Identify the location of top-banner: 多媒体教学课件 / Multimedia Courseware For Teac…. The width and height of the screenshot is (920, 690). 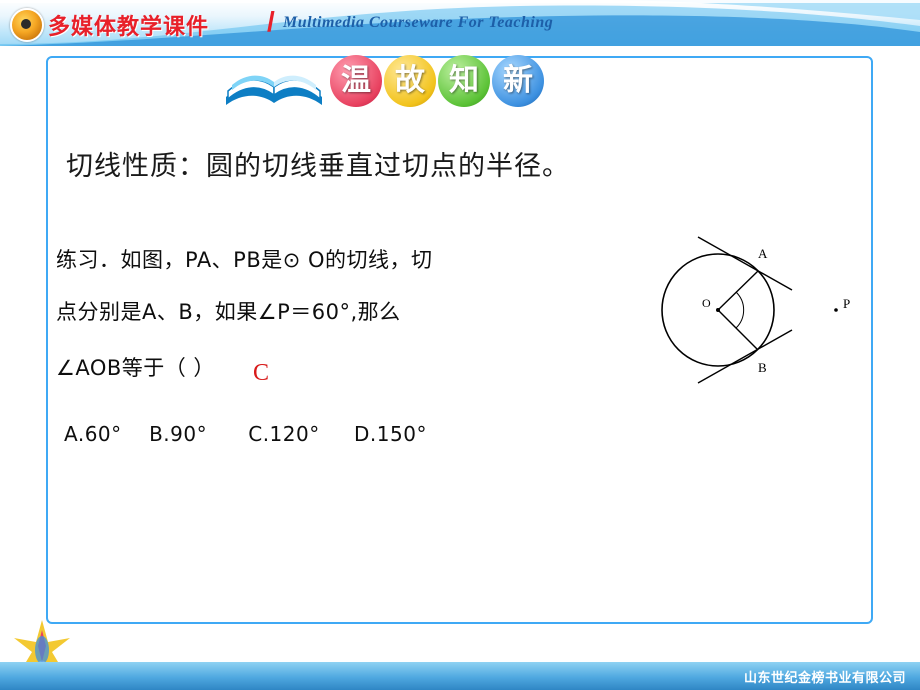
(460, 23).